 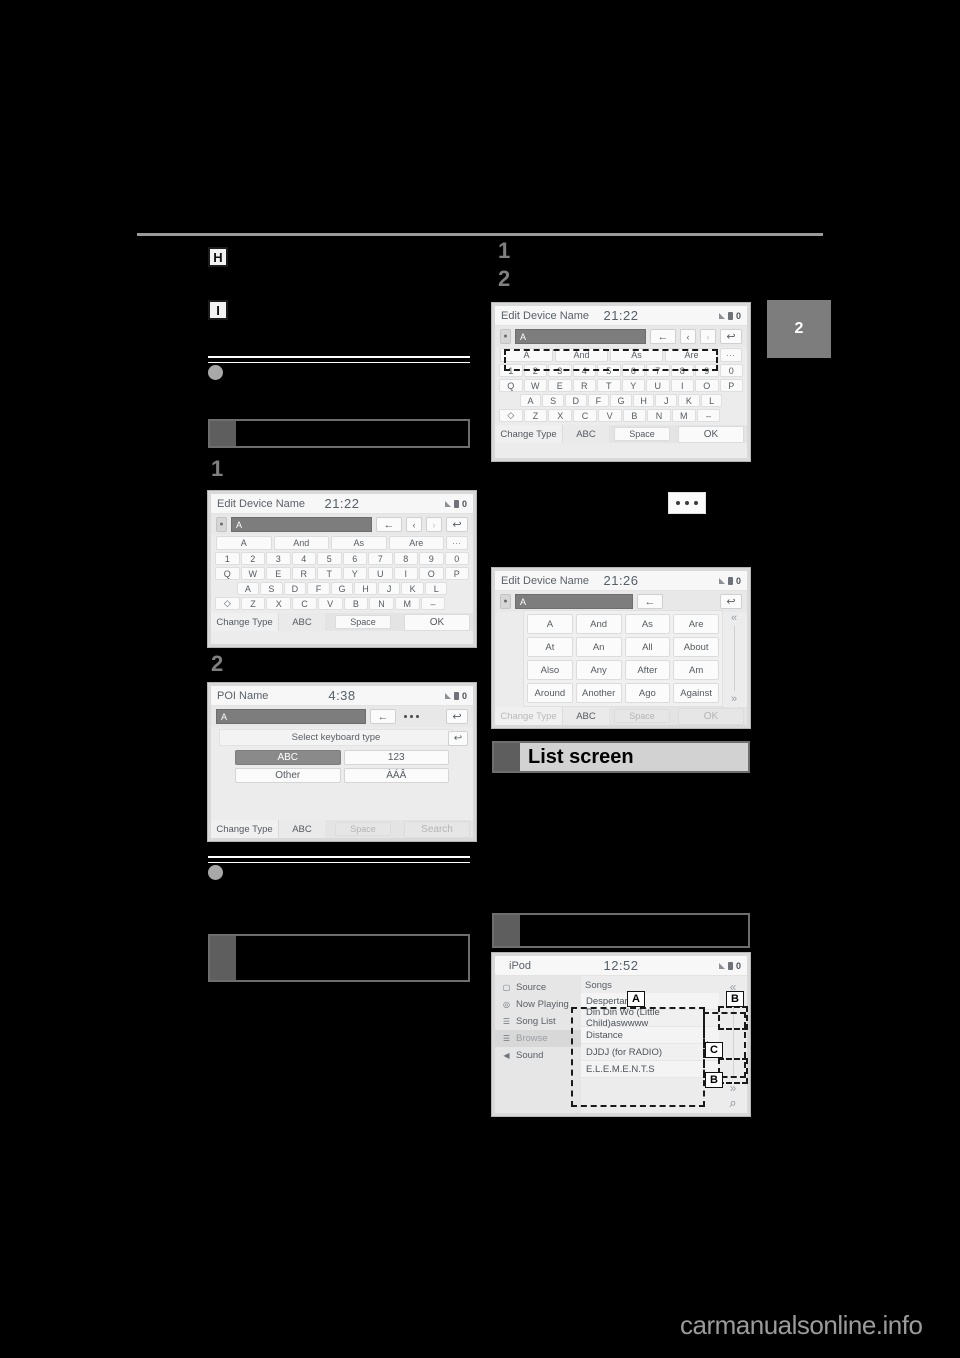 What do you see at coordinates (396, 775) in the screenshot?
I see `keyboard-type-accent: ÀÁÂ` at bounding box center [396, 775].